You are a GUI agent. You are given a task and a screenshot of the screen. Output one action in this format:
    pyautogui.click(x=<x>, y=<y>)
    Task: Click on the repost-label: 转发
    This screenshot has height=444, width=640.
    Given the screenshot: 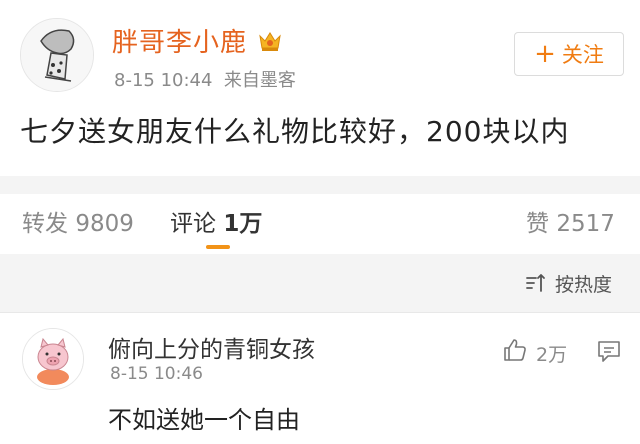 What is the action you would take?
    pyautogui.click(x=45, y=224)
    